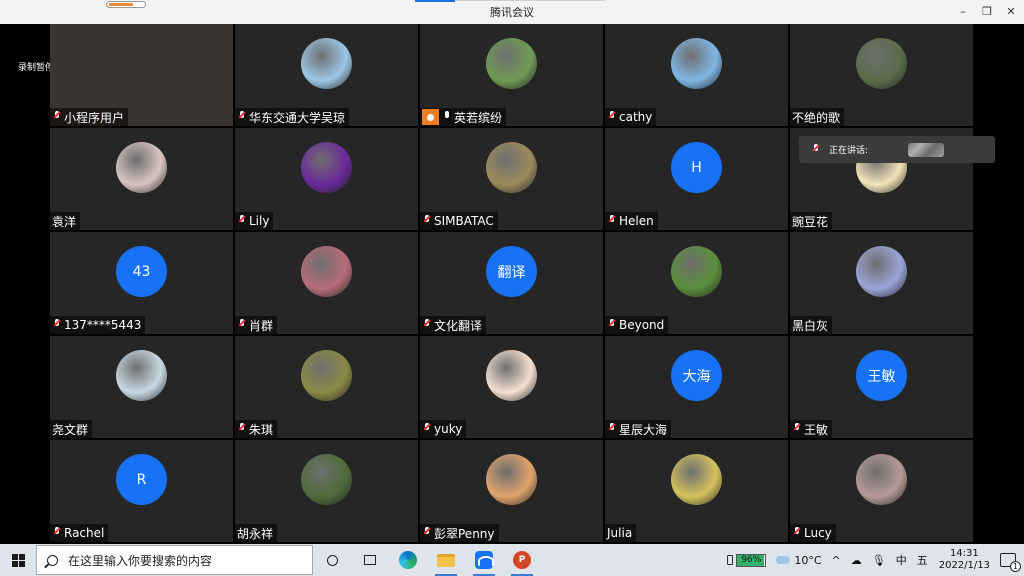 The height and width of the screenshot is (576, 1024). What do you see at coordinates (987, 12) in the screenshot?
I see `restore-button: ❐` at bounding box center [987, 12].